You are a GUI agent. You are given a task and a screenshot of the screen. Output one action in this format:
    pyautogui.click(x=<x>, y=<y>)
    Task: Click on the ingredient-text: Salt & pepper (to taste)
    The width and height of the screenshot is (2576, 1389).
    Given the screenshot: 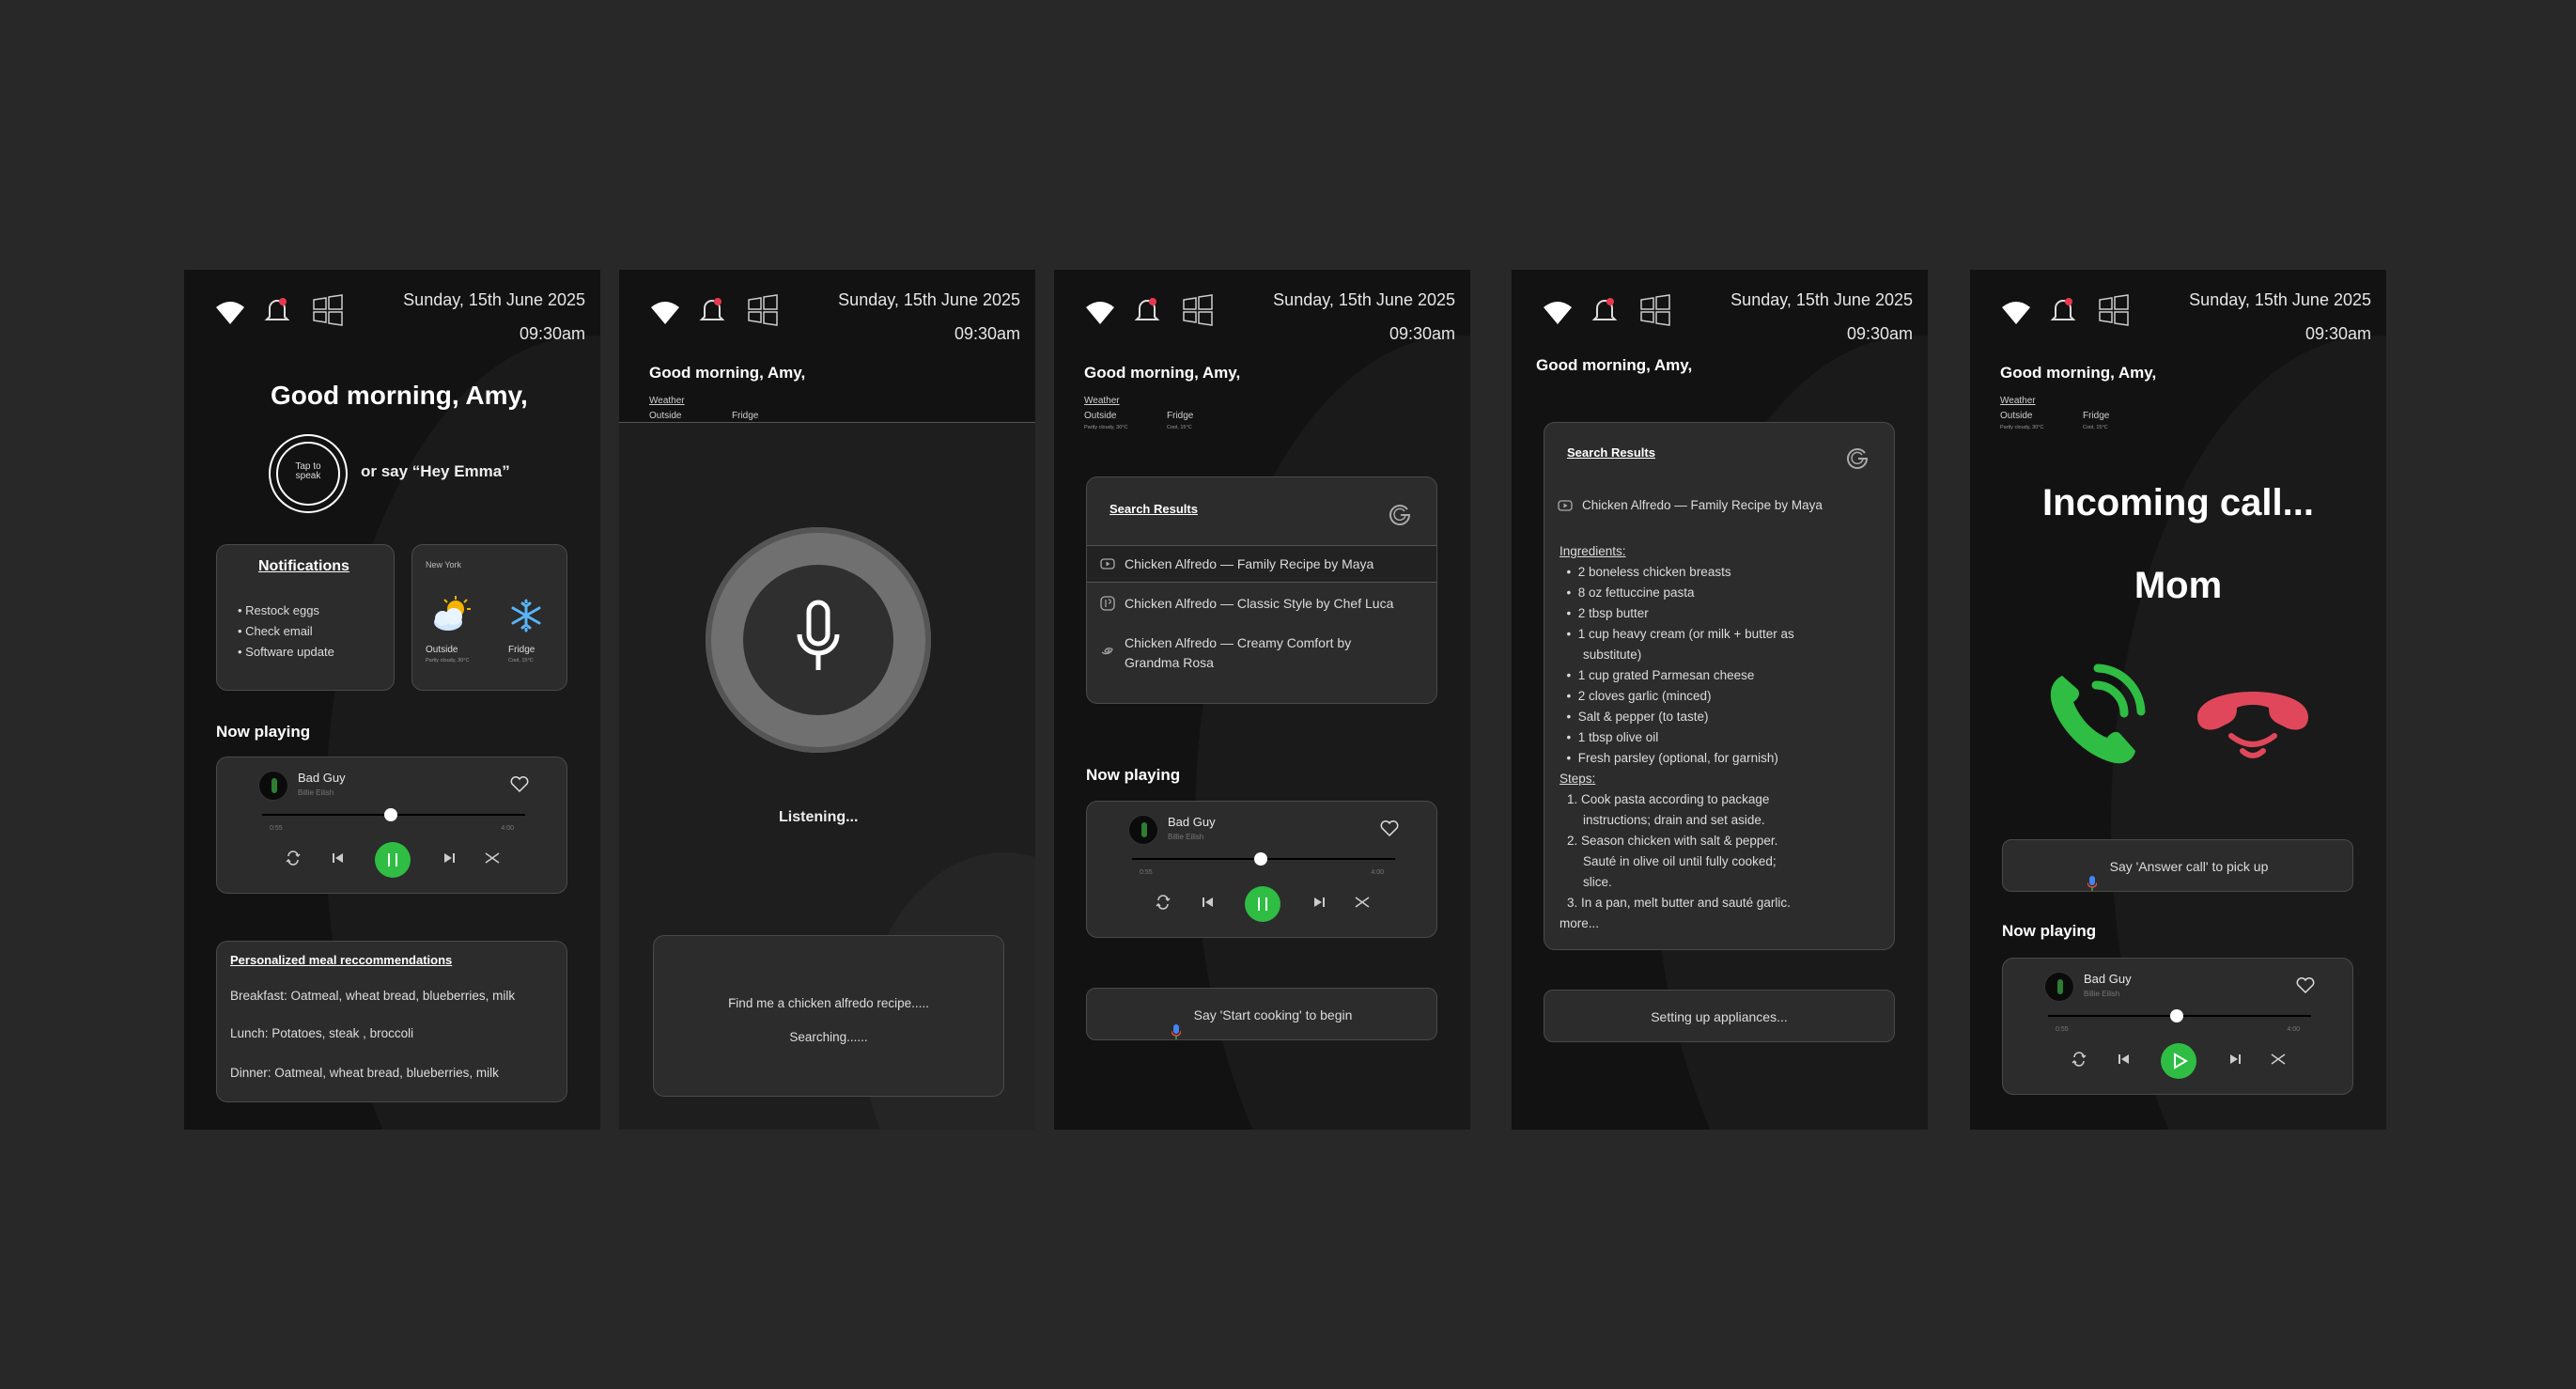 What is the action you would take?
    pyautogui.click(x=1643, y=717)
    